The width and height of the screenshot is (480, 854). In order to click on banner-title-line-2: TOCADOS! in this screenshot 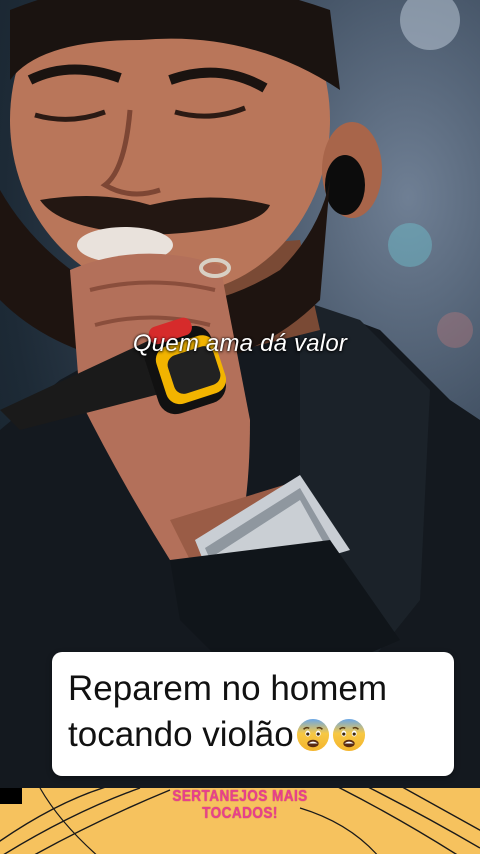, I will do `click(240, 813)`.